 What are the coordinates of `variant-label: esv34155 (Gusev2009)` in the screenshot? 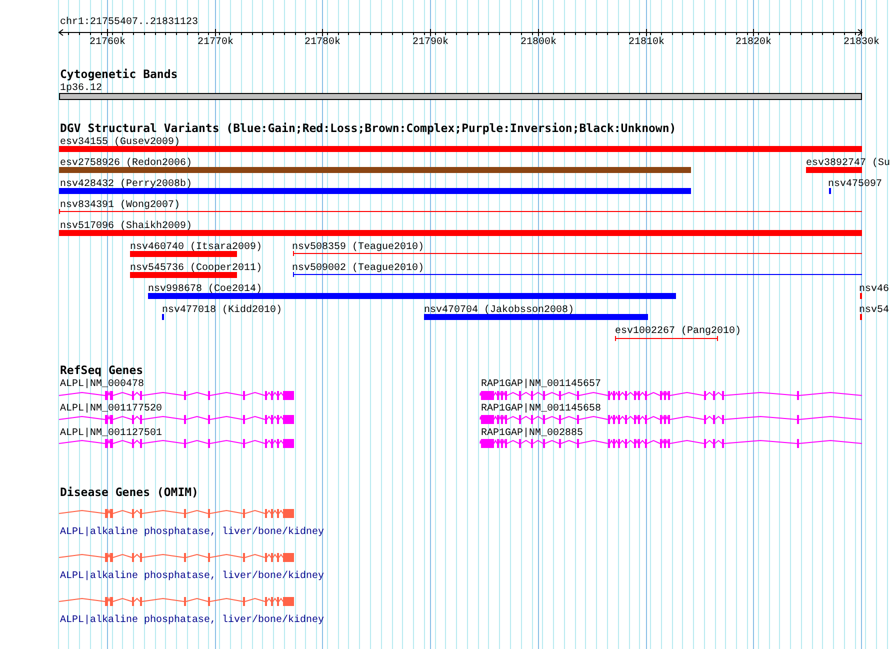 It's located at (120, 142).